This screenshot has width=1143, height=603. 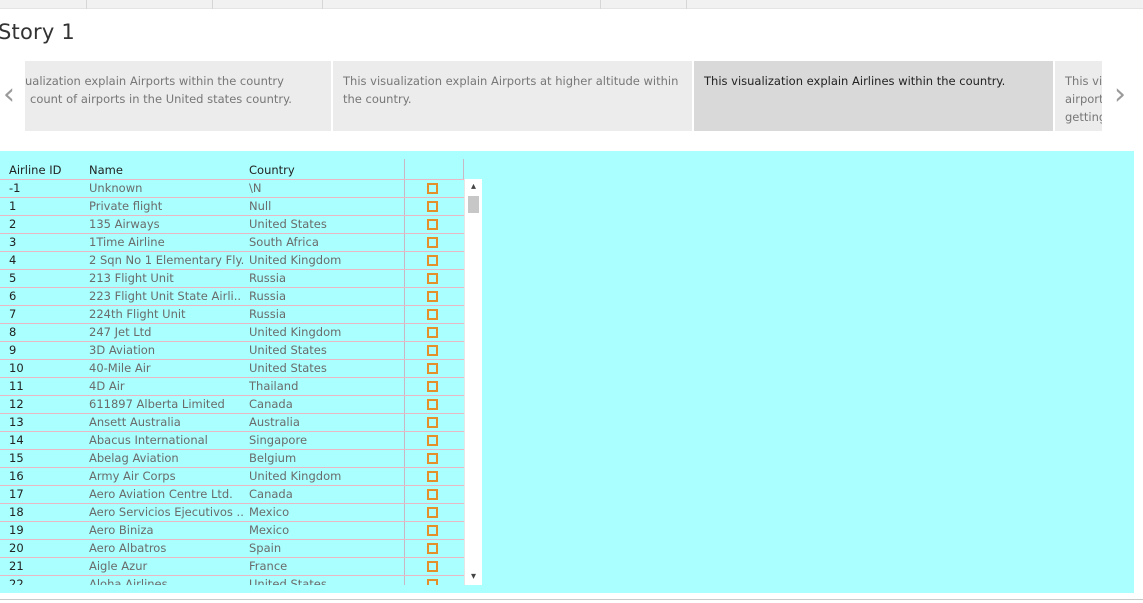 I want to click on column-header-name: Name, so click(x=106, y=170).